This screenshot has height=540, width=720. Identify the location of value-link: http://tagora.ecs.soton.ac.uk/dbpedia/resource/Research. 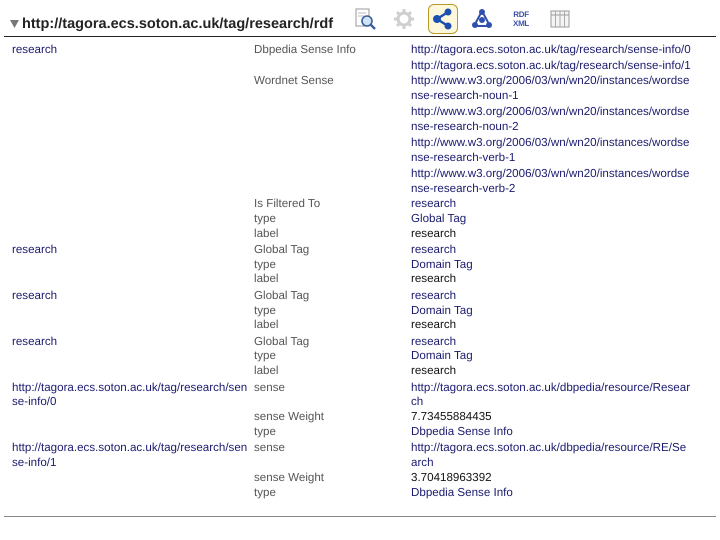
(551, 395).